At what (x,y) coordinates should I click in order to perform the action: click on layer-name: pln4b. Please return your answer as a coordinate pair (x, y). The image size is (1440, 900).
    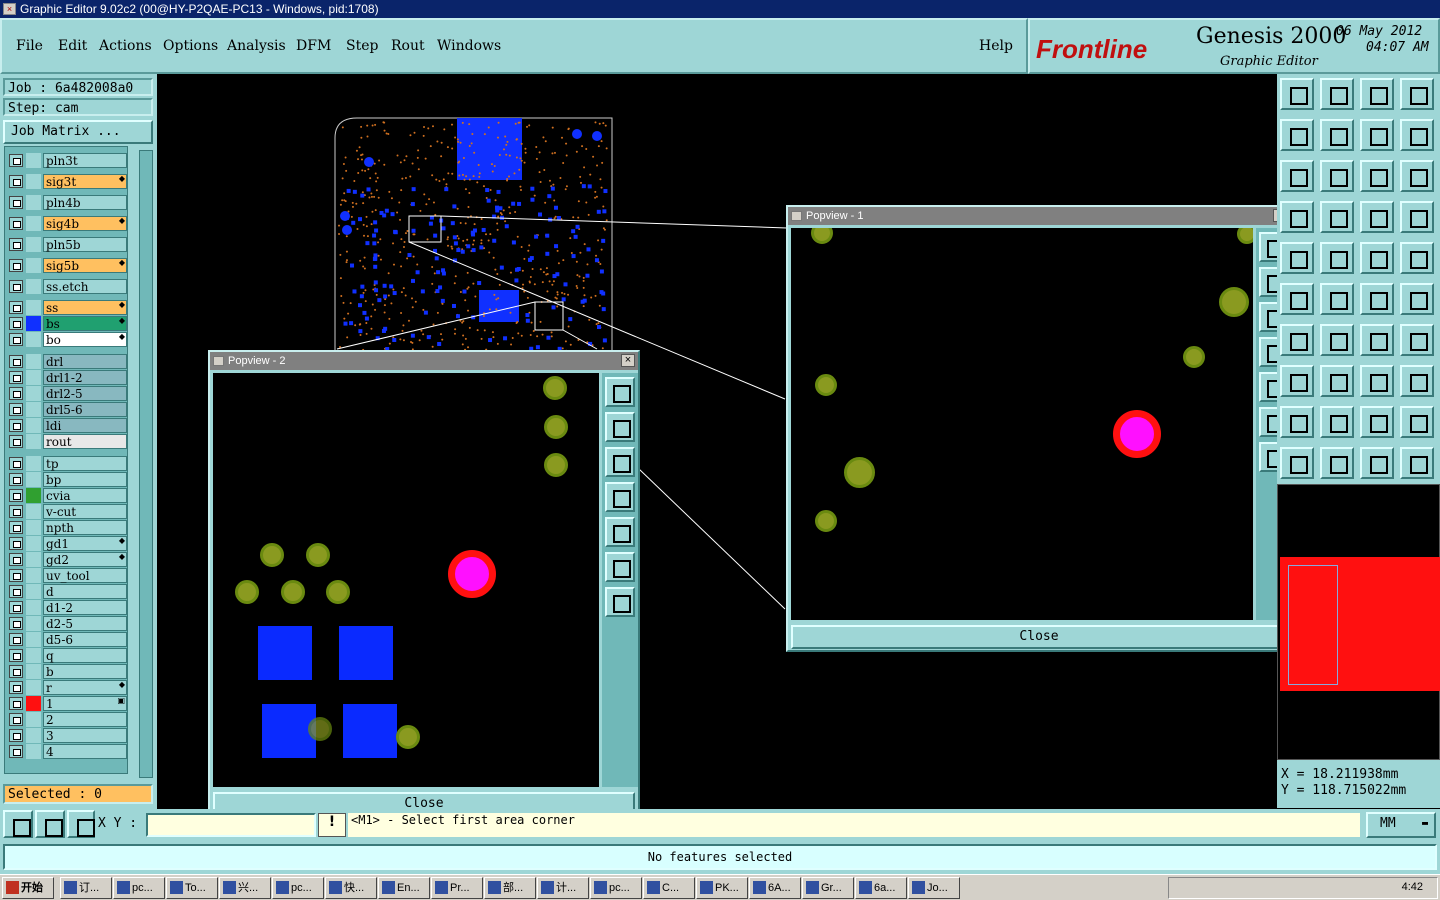
    Looking at the image, I should click on (85, 202).